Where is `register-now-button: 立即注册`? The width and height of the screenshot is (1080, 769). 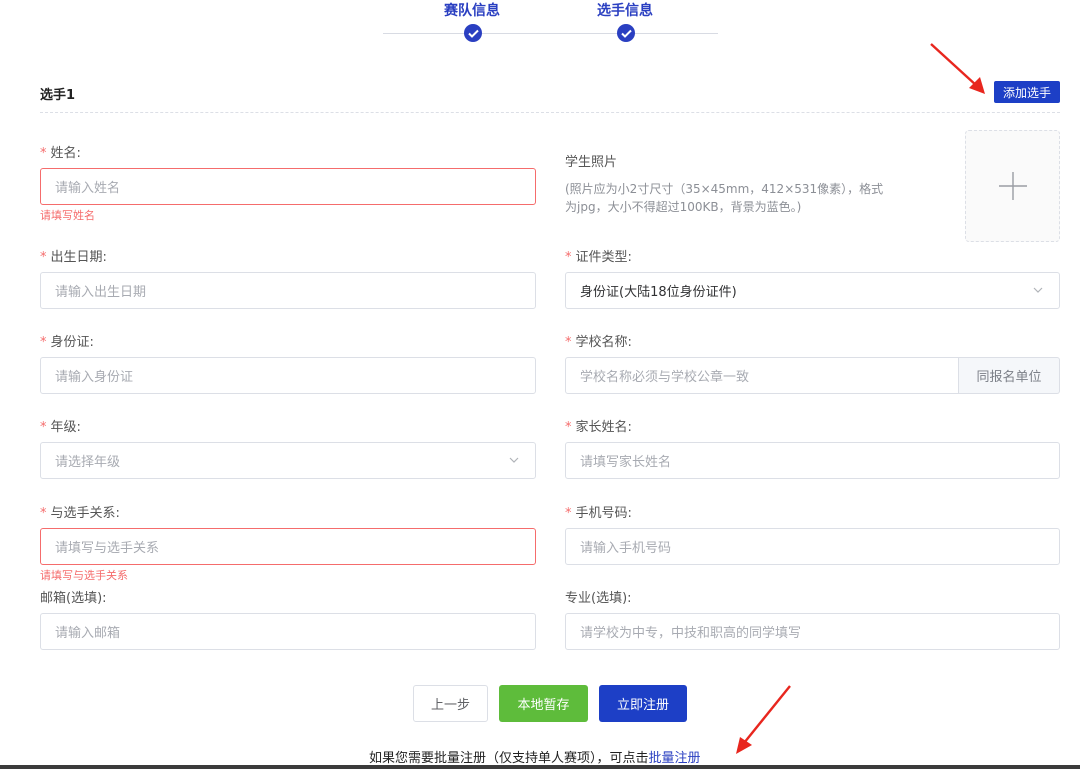
register-now-button: 立即注册 is located at coordinates (643, 703).